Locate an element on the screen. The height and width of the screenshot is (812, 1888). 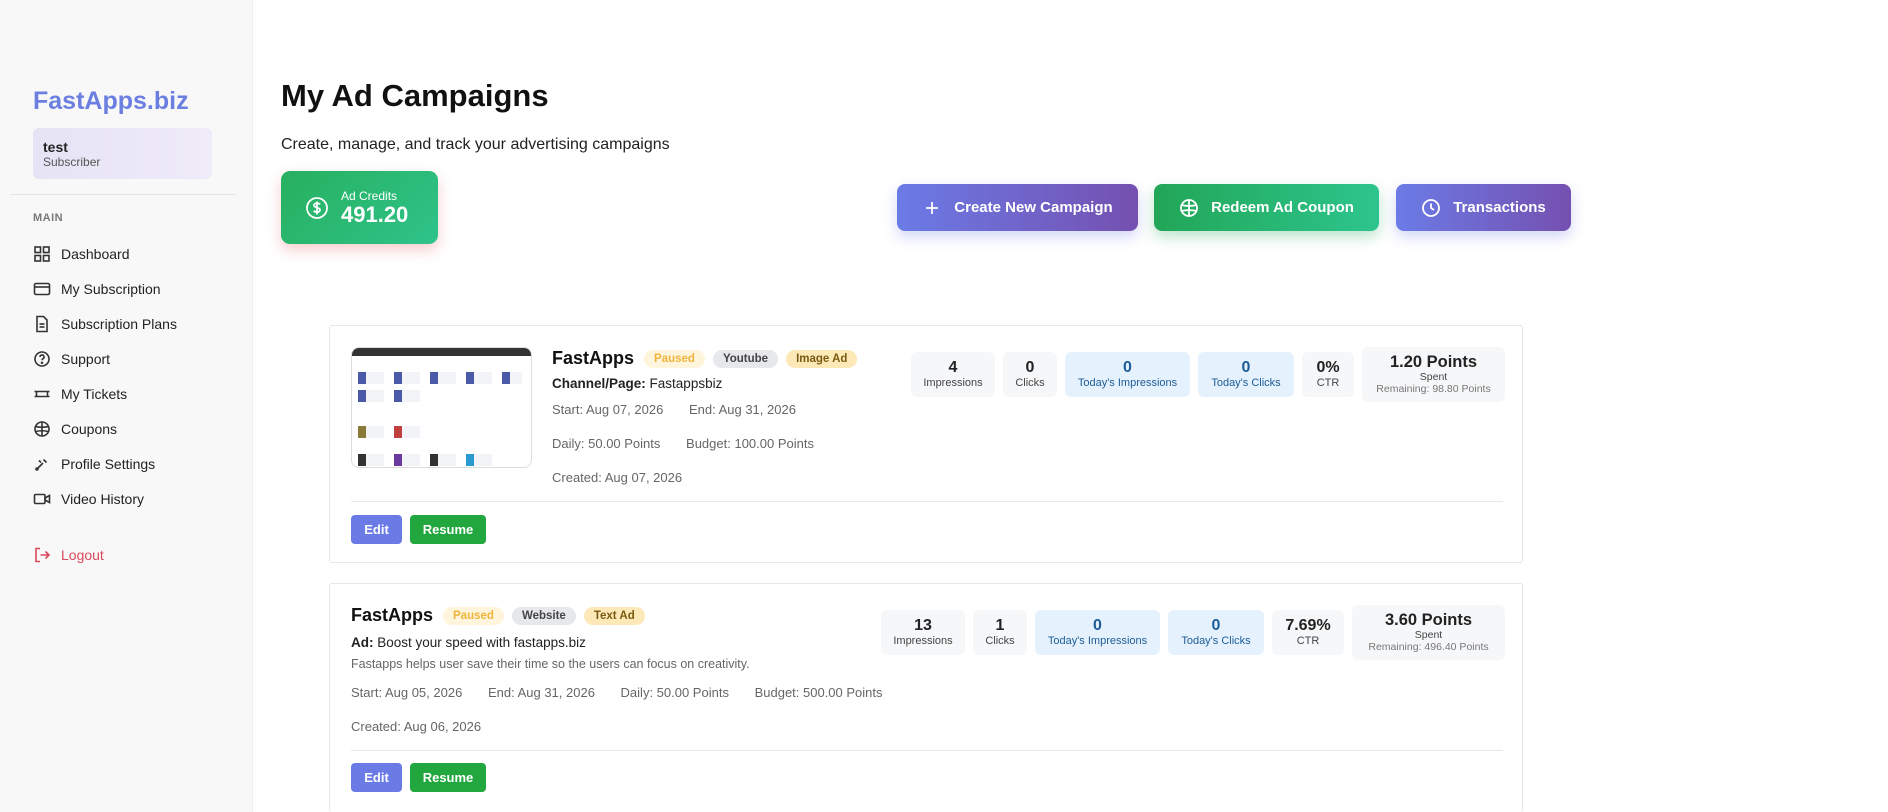
sidebar-item-video-history: Video History is located at coordinates (105, 498).